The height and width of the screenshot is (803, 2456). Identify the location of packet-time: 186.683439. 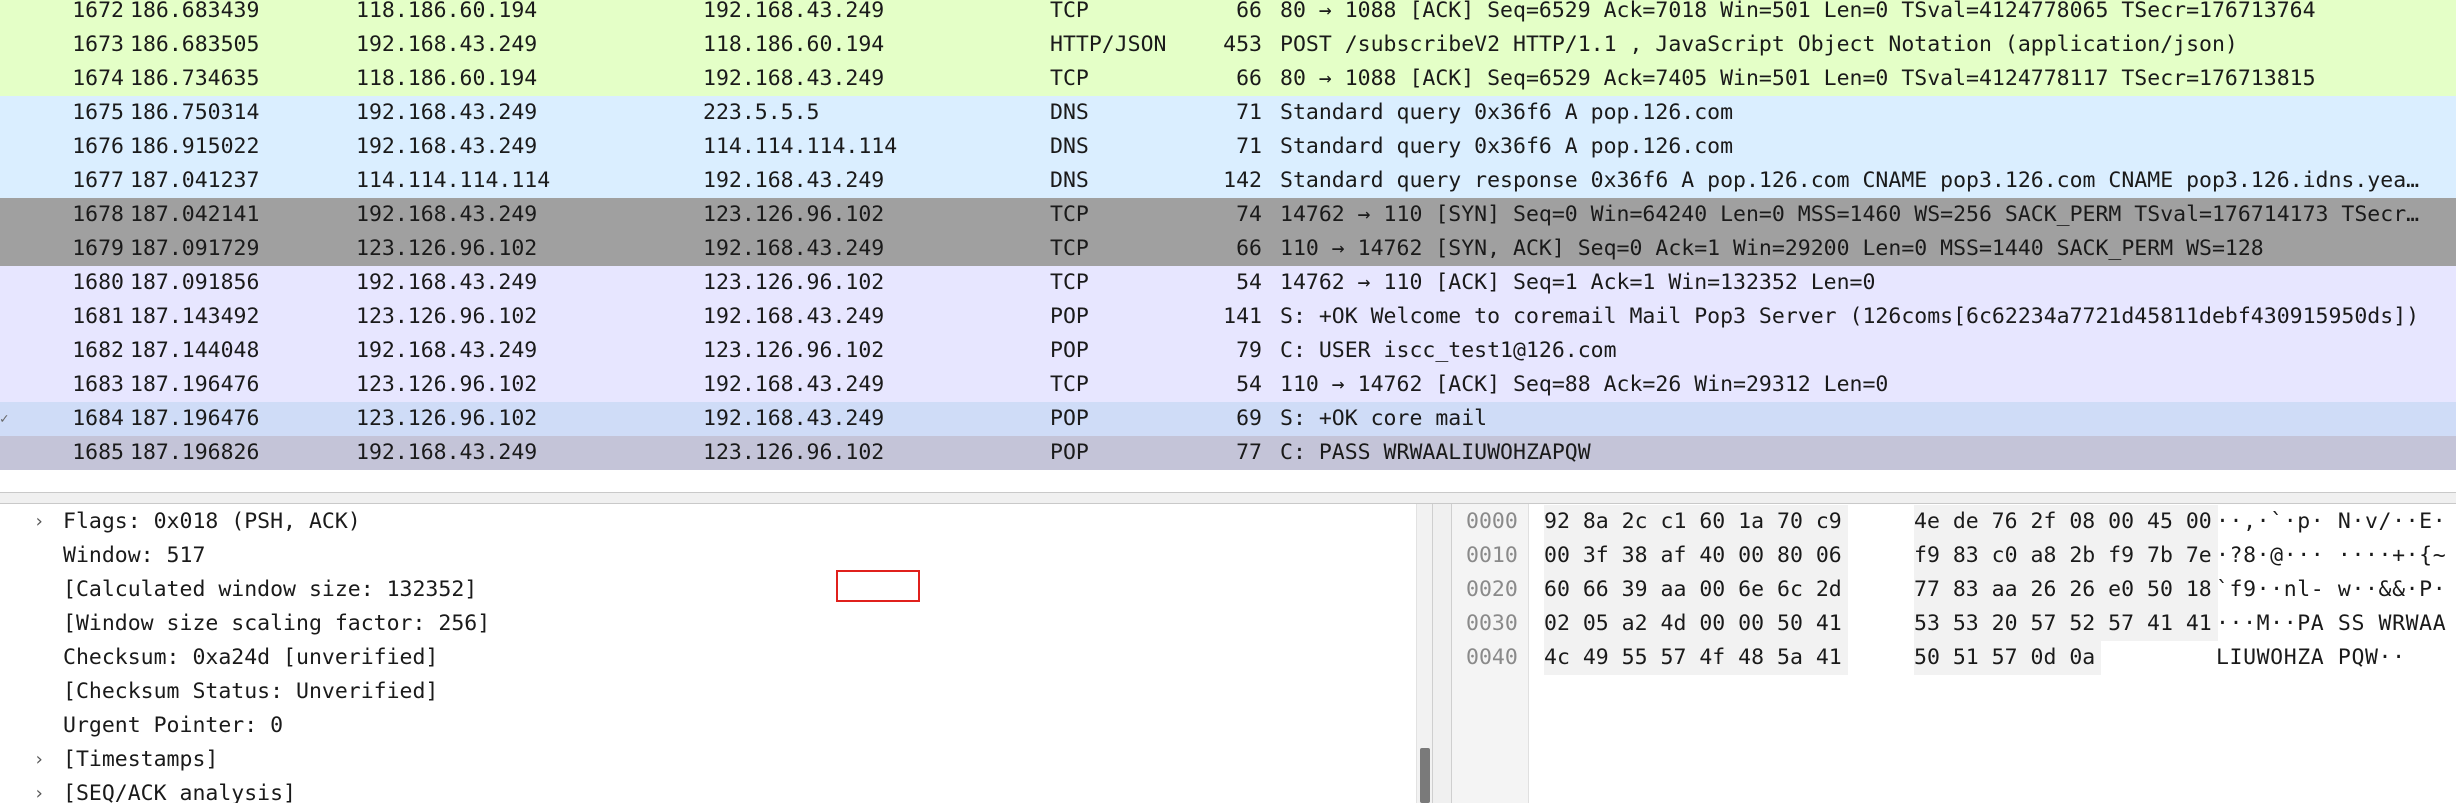
(195, 11).